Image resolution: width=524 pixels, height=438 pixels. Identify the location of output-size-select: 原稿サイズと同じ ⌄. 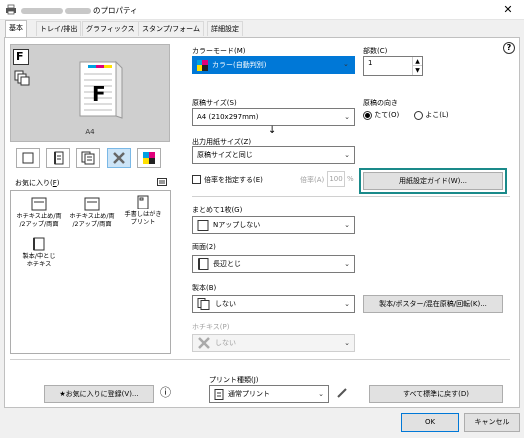
(273, 155).